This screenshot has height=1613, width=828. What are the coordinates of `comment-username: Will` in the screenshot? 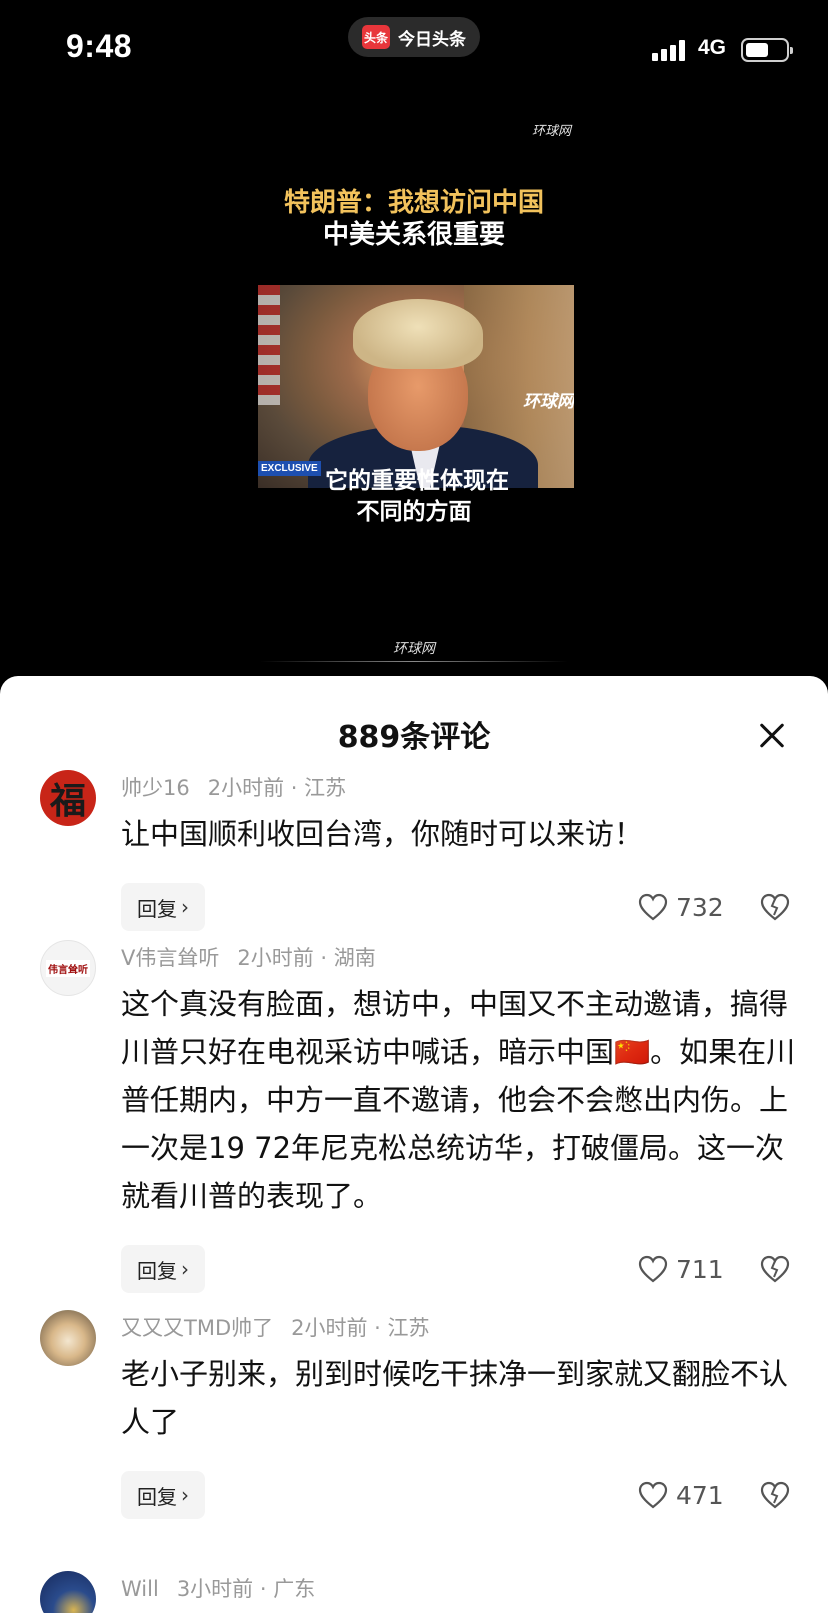 It's located at (140, 1589).